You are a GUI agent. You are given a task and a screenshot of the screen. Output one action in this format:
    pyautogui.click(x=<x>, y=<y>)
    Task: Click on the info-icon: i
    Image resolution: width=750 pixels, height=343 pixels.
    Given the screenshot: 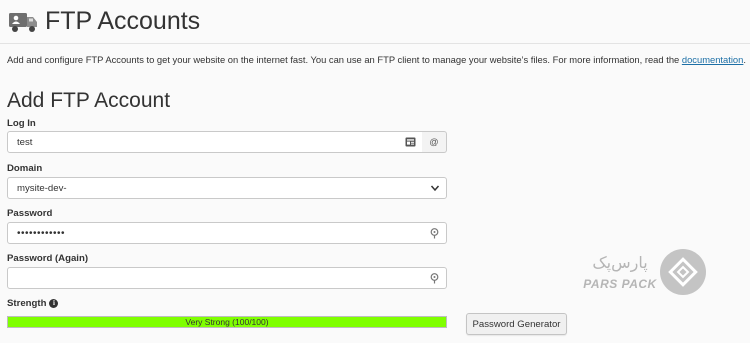 What is the action you would take?
    pyautogui.click(x=54, y=303)
    